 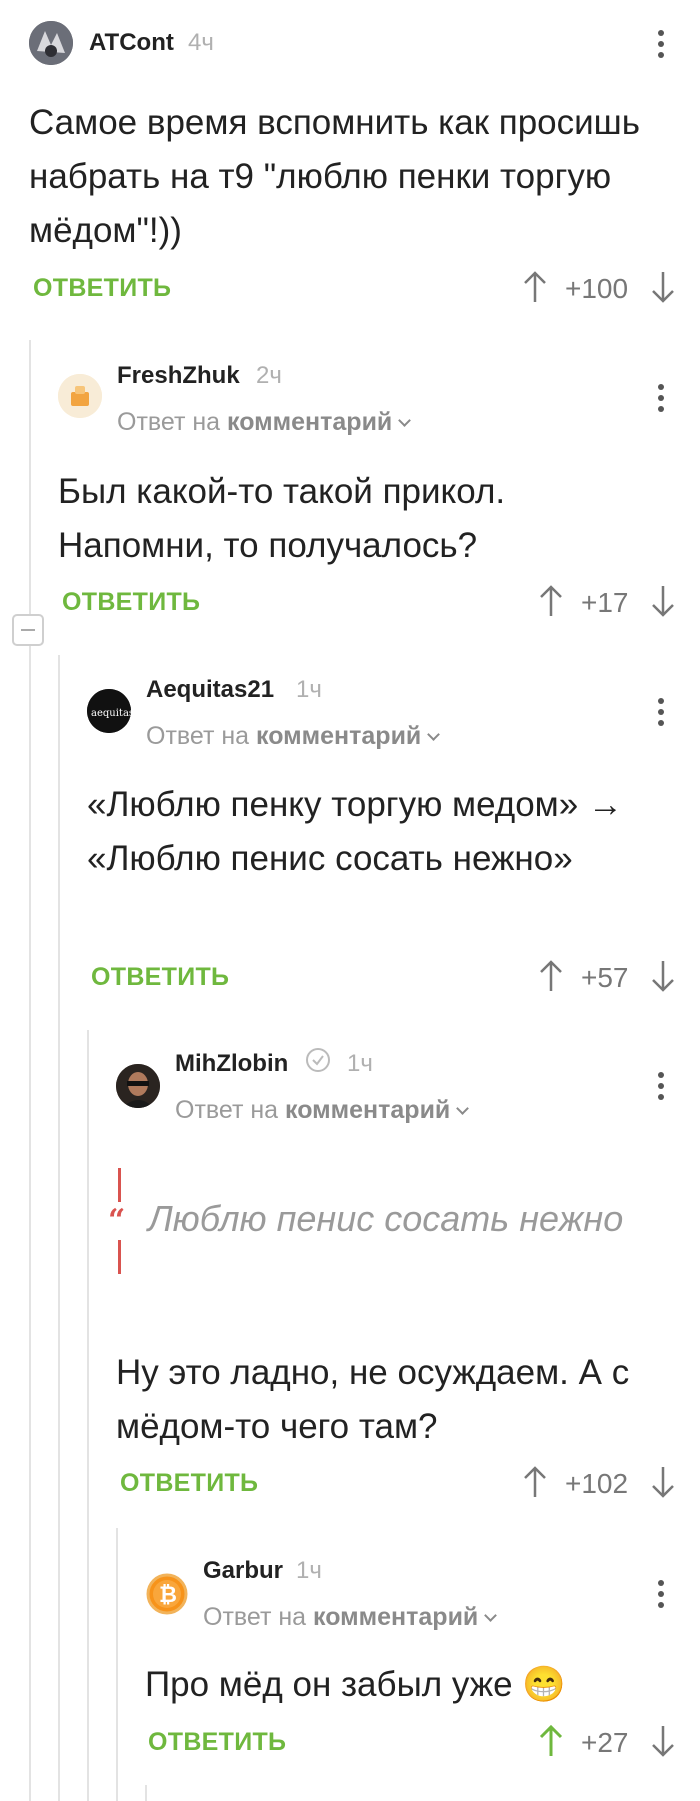 I want to click on rating: +100, so click(x=597, y=288).